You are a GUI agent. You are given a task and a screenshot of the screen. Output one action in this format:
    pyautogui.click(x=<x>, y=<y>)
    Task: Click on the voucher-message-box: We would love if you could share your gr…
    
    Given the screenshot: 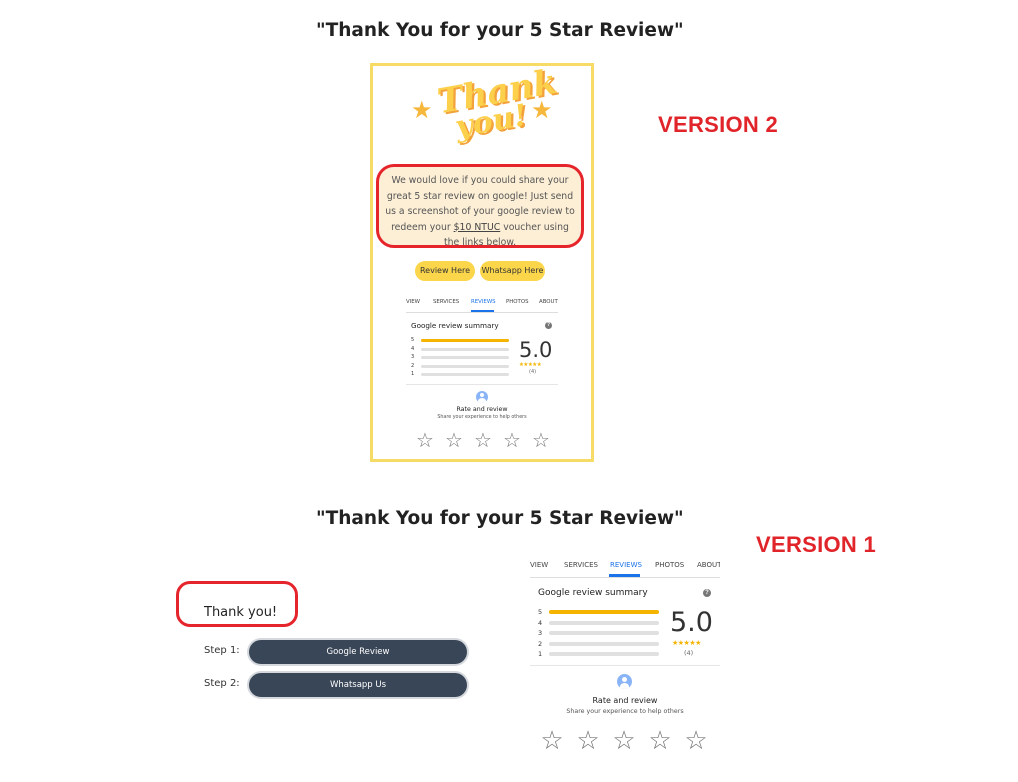 What is the action you would take?
    pyautogui.click(x=480, y=206)
    